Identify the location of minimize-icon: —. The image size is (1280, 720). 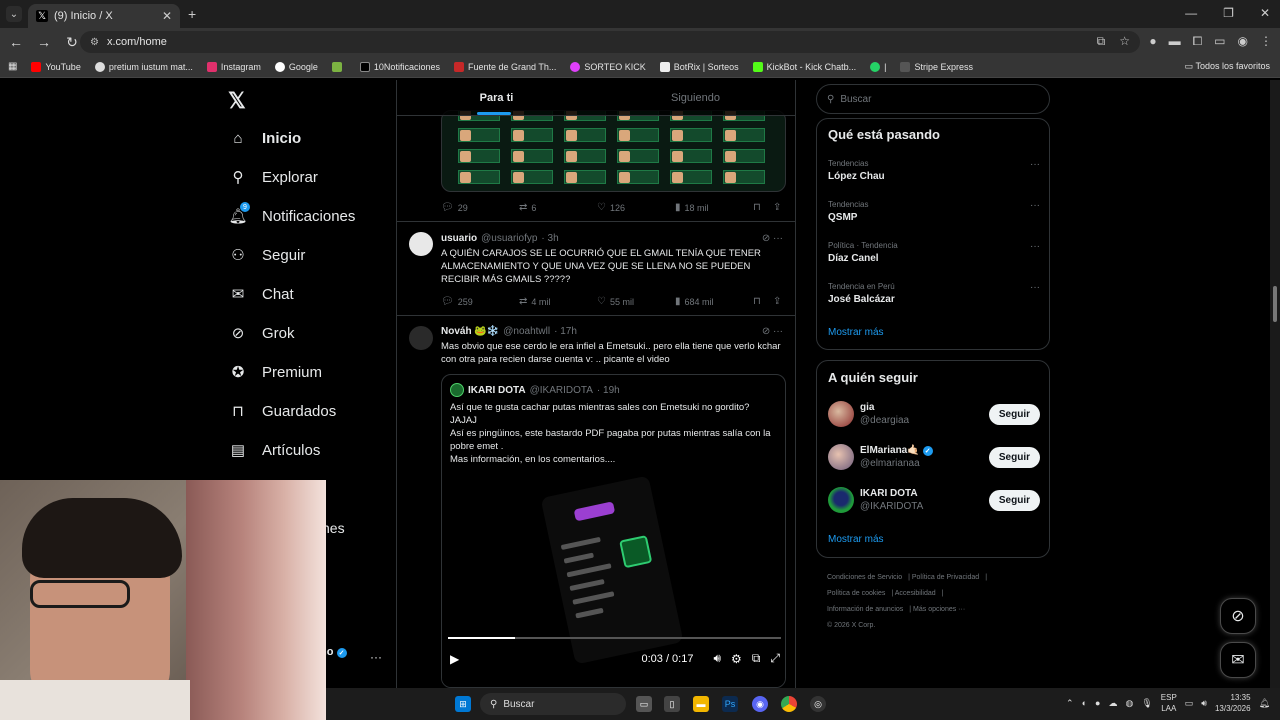
(1191, 13).